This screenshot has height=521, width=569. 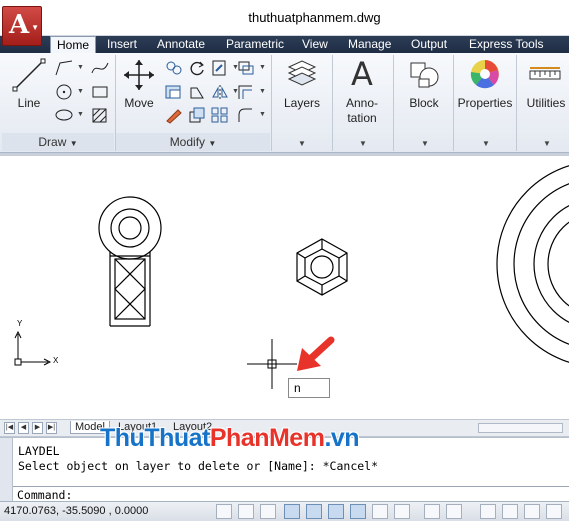 I want to click on zoom-icon, so click(x=510, y=511).